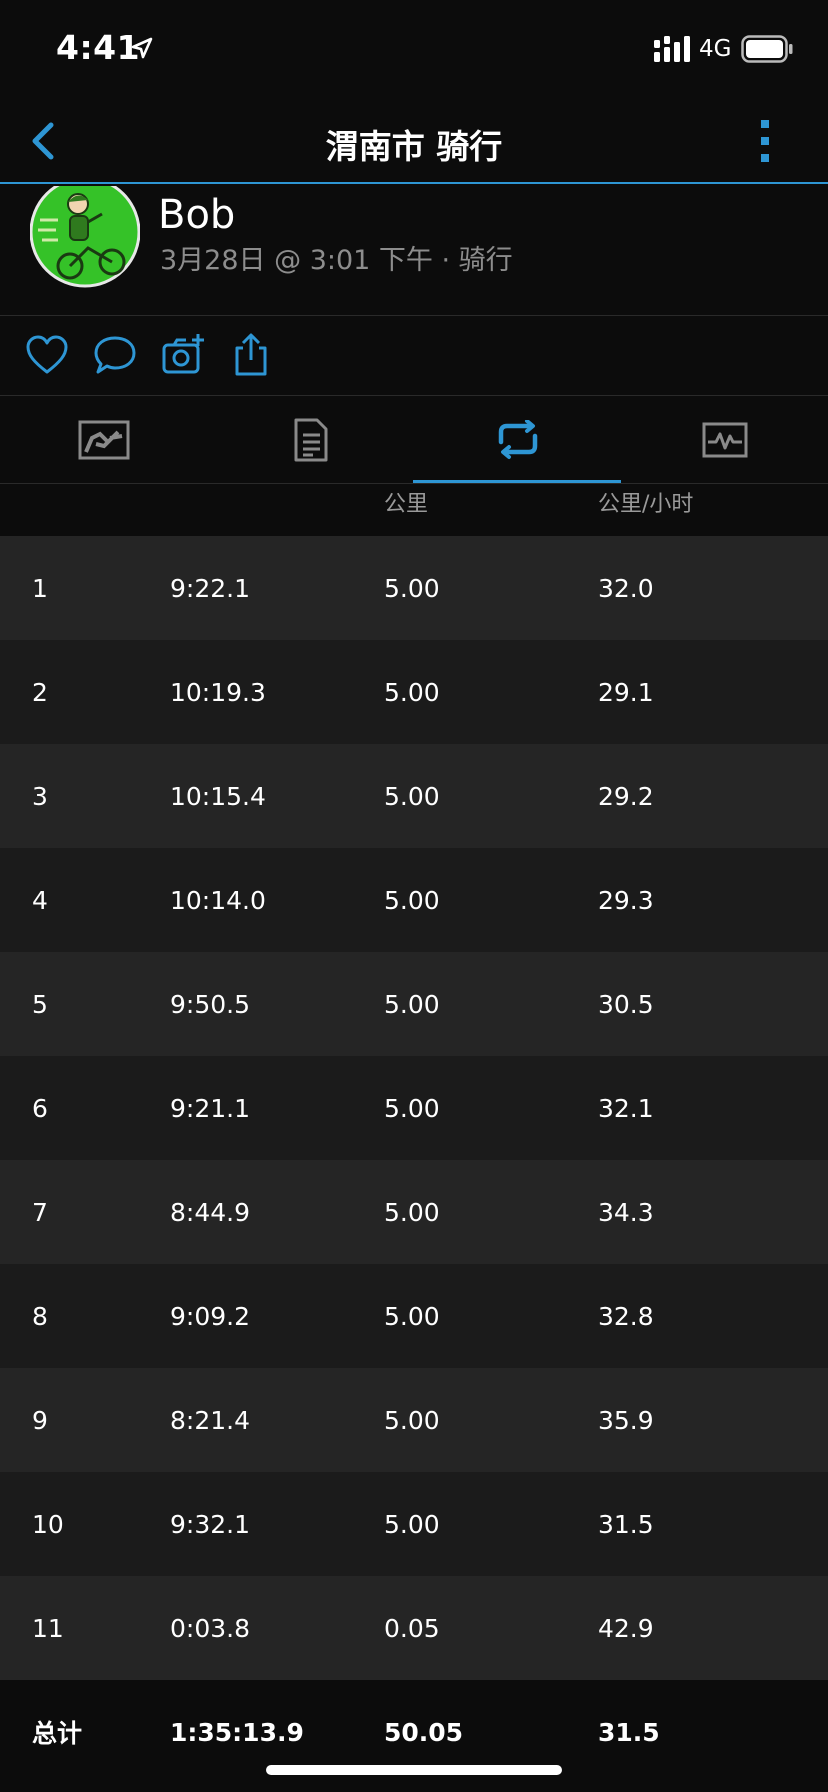 The image size is (828, 1792). I want to click on comment-icon, so click(115, 355).